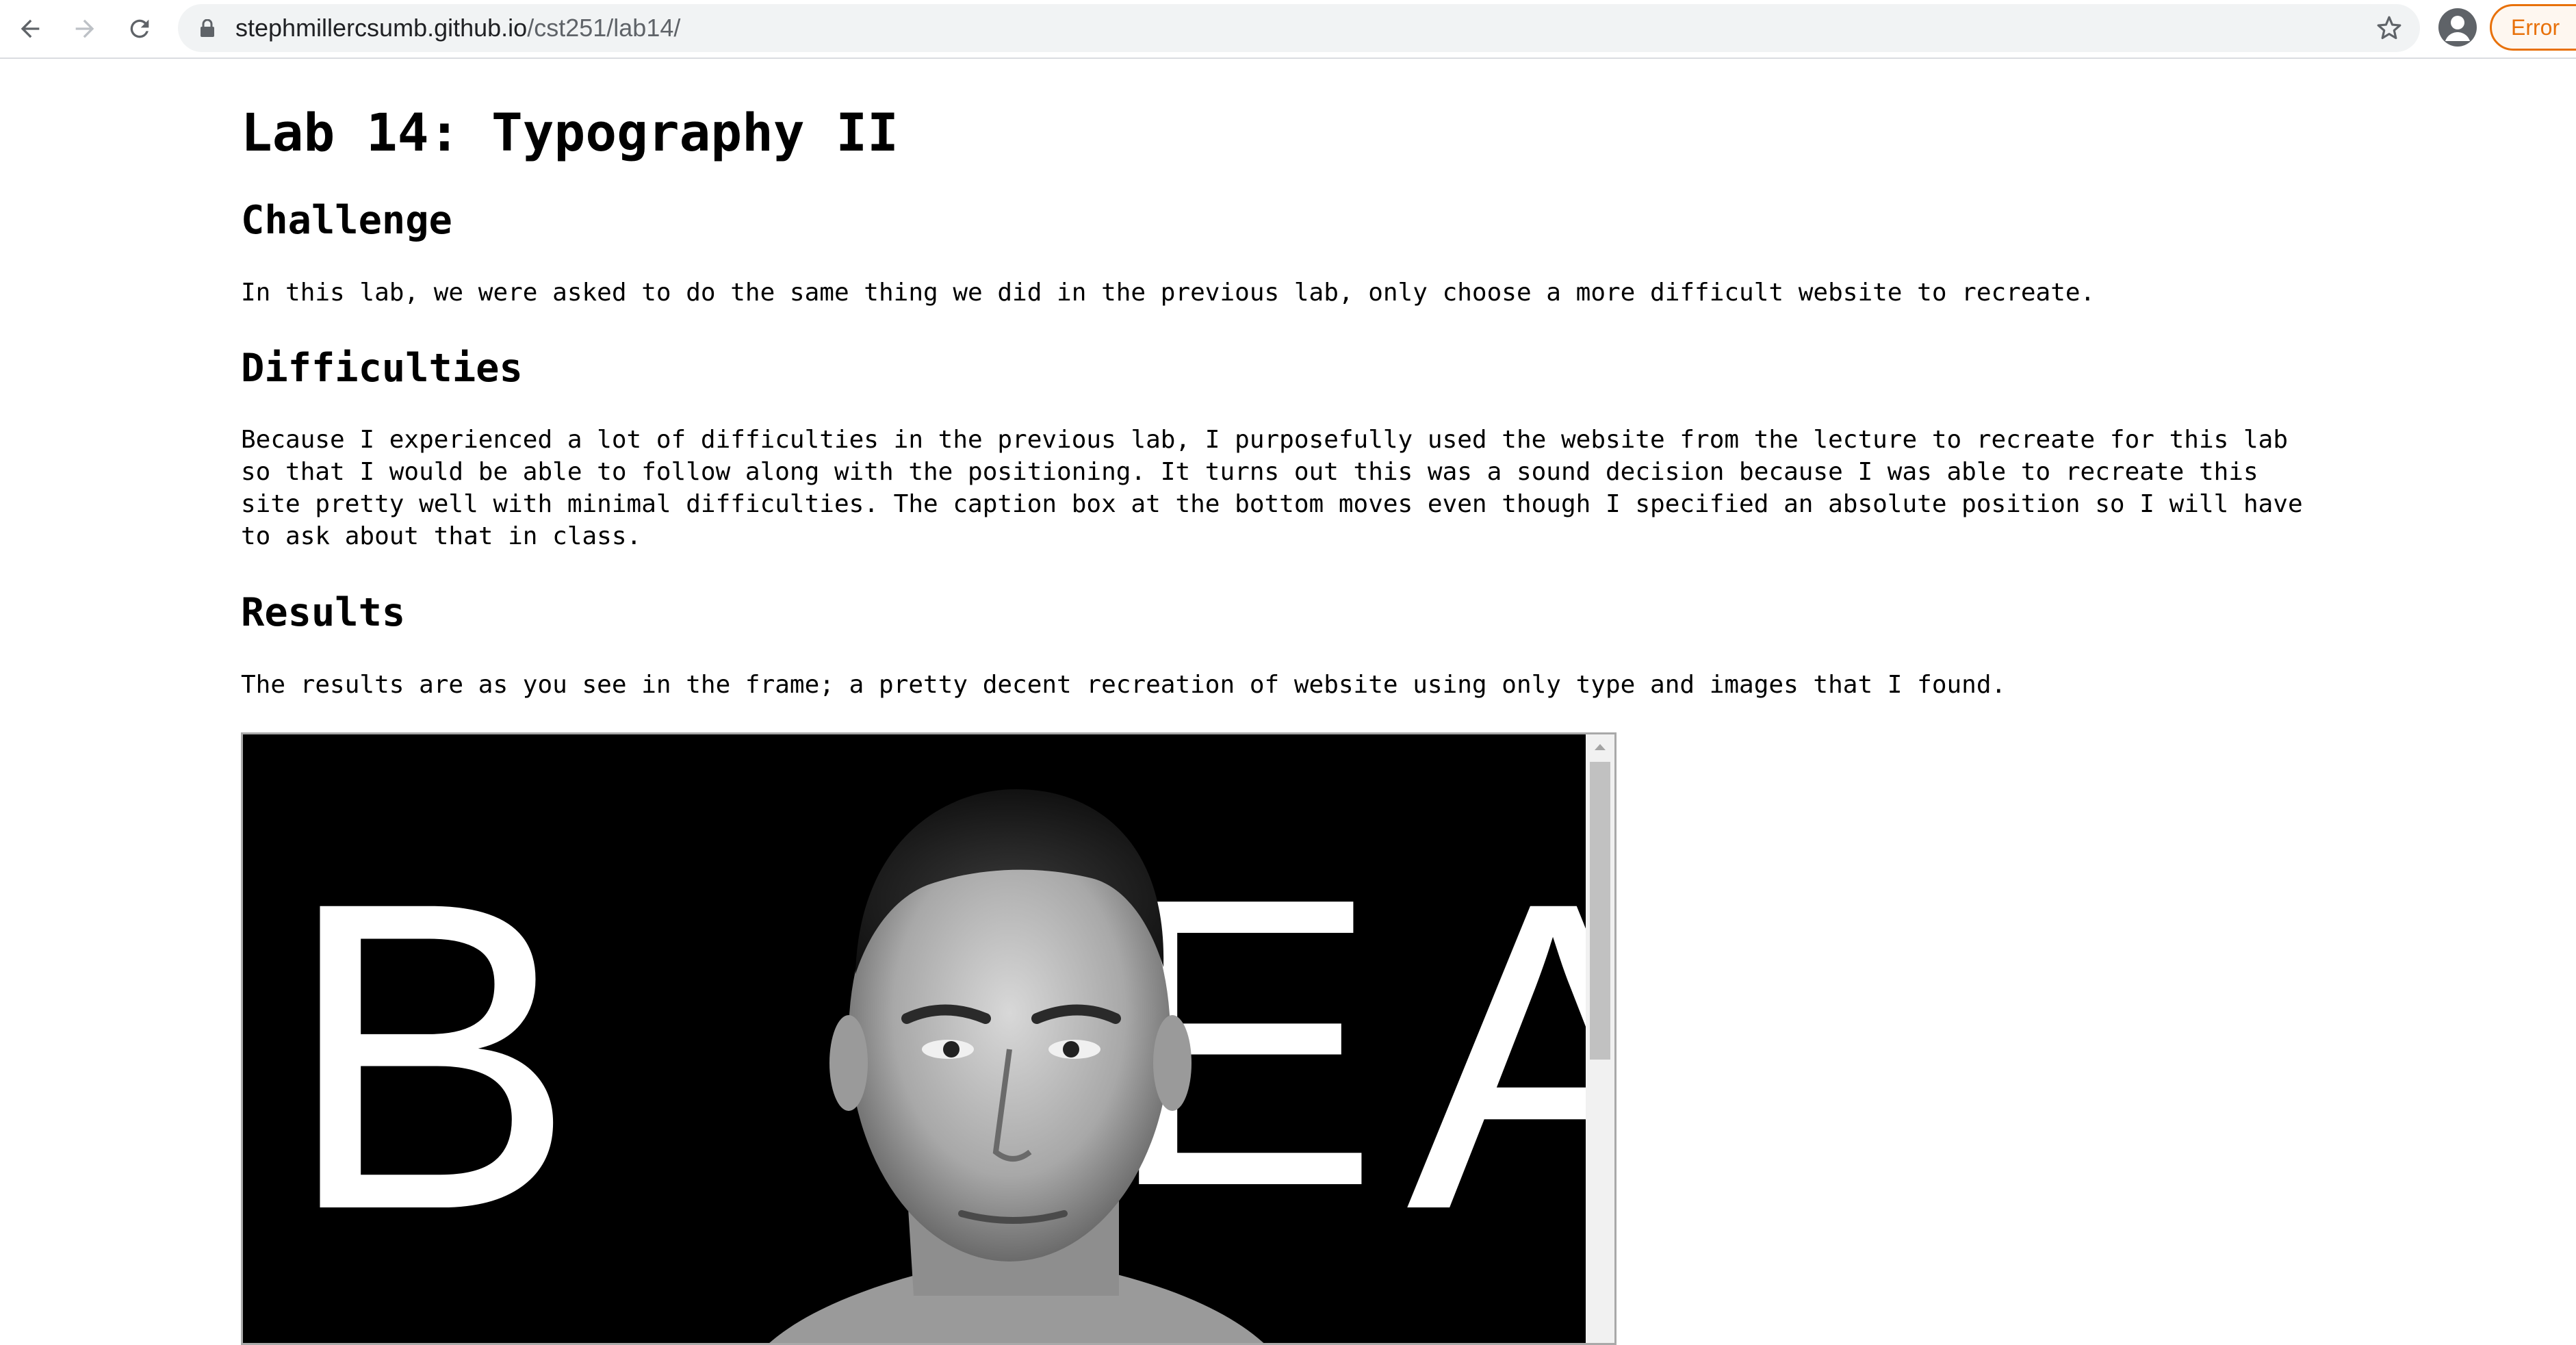  I want to click on back-arrow-icon, so click(30, 28).